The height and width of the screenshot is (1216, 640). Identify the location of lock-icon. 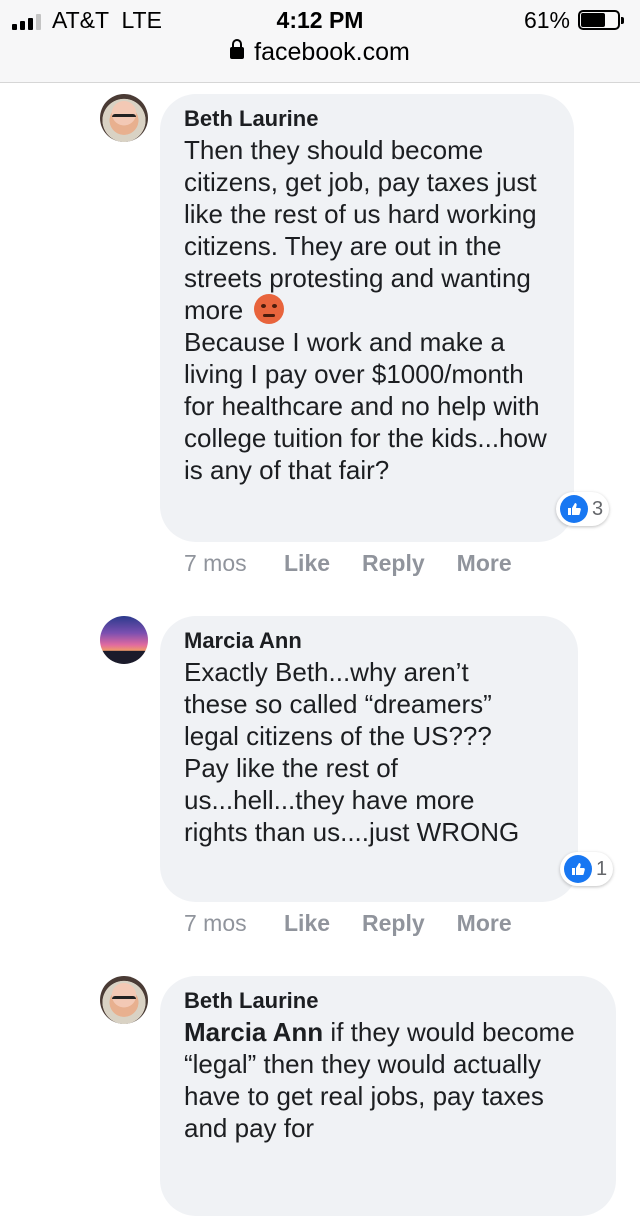
(237, 49).